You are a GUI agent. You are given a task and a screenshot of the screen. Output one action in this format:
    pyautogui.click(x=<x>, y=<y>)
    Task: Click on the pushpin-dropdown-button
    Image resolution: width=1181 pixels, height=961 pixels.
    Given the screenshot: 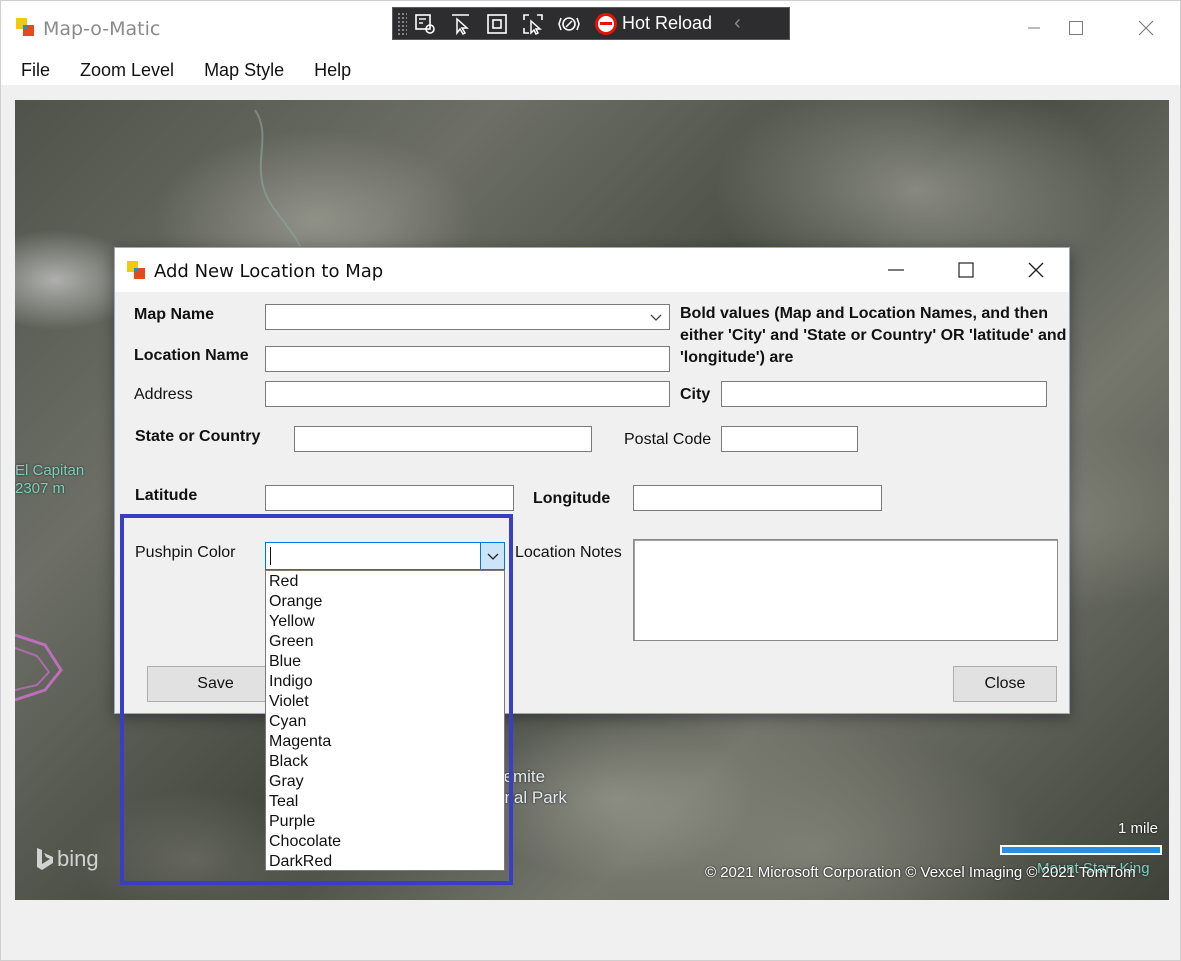 What is the action you would take?
    pyautogui.click(x=492, y=556)
    